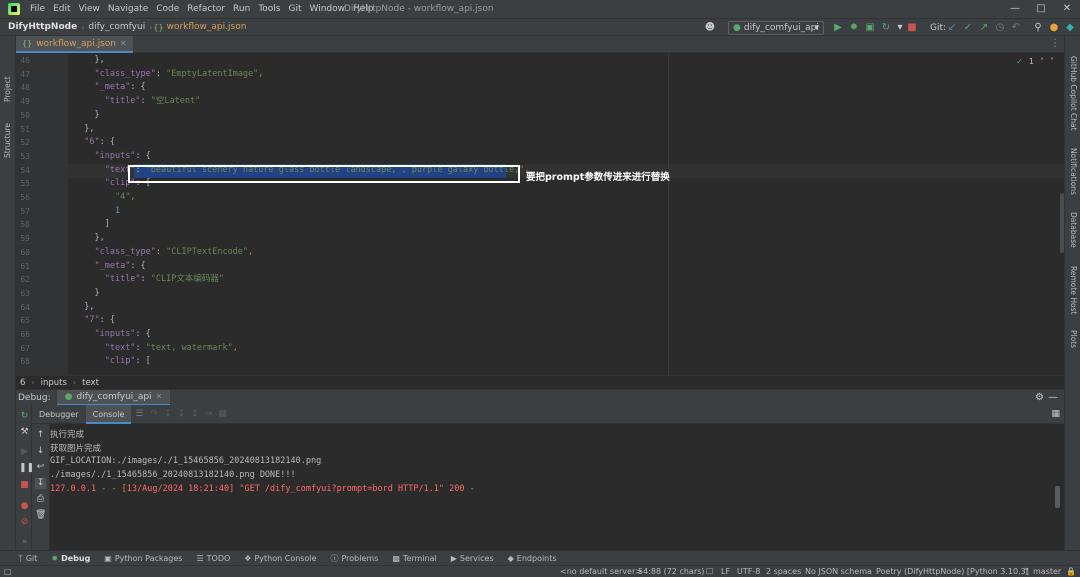 Image resolution: width=1080 pixels, height=577 pixels. Describe the element at coordinates (968, 28) in the screenshot. I see `git-commit-icon: ✓` at that location.